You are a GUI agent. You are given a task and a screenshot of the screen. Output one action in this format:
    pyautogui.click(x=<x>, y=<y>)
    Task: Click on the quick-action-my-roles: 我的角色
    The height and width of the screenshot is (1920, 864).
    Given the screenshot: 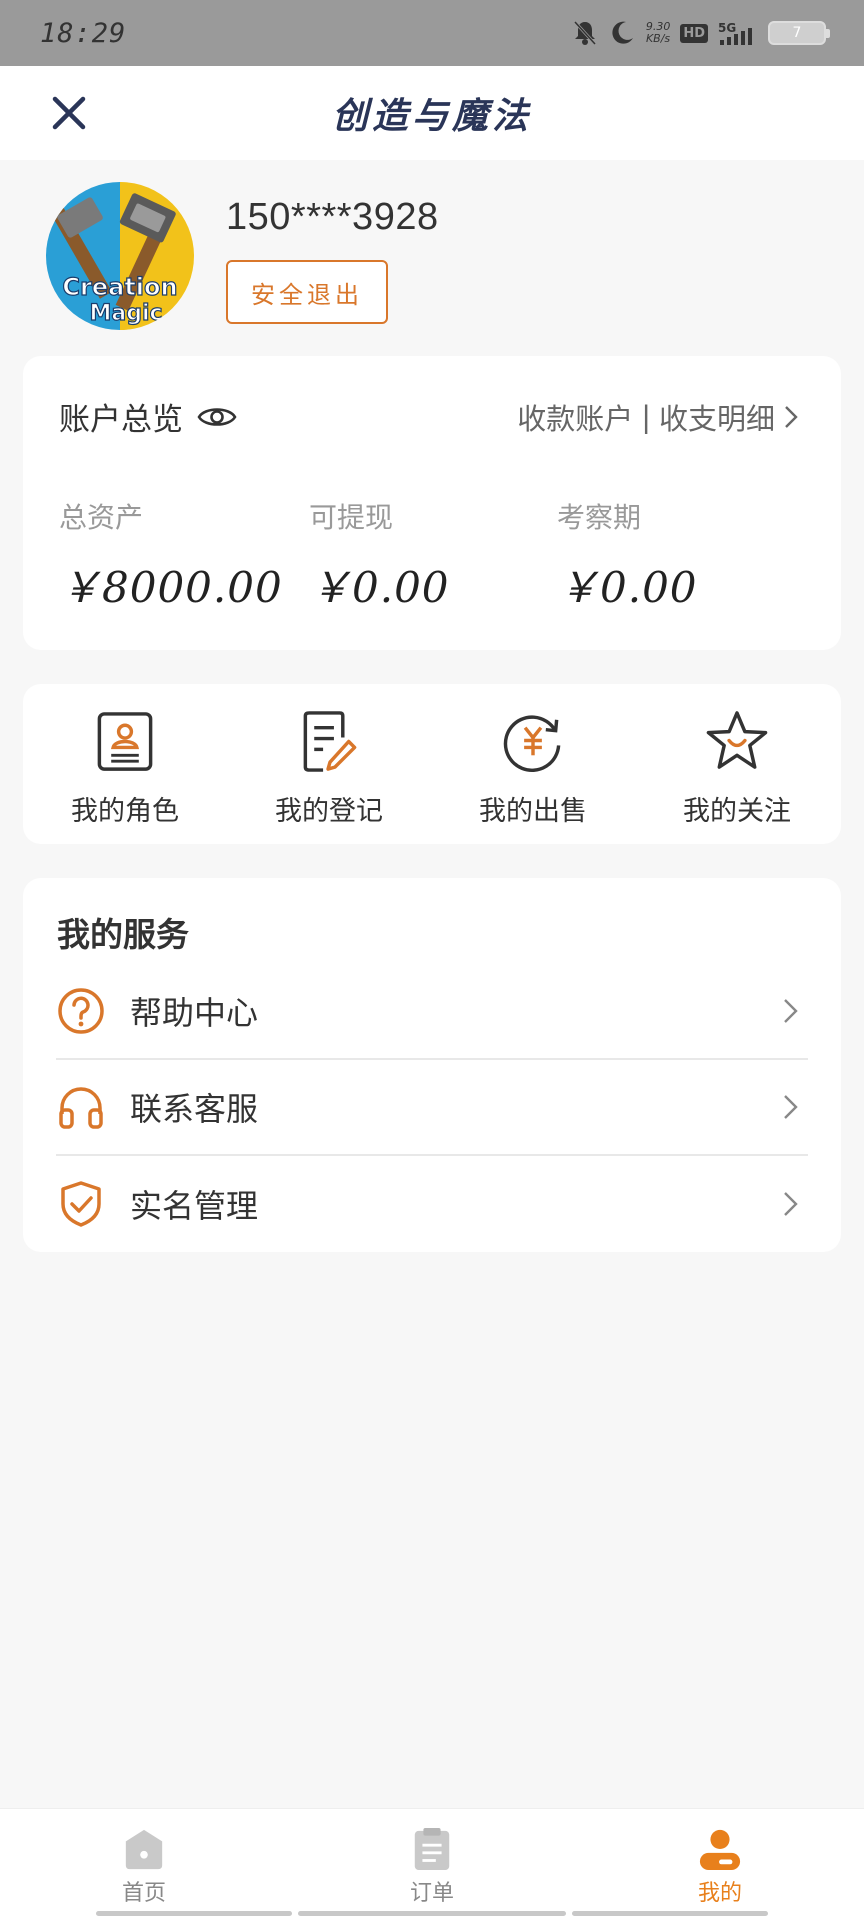 What is the action you would take?
    pyautogui.click(x=125, y=768)
    